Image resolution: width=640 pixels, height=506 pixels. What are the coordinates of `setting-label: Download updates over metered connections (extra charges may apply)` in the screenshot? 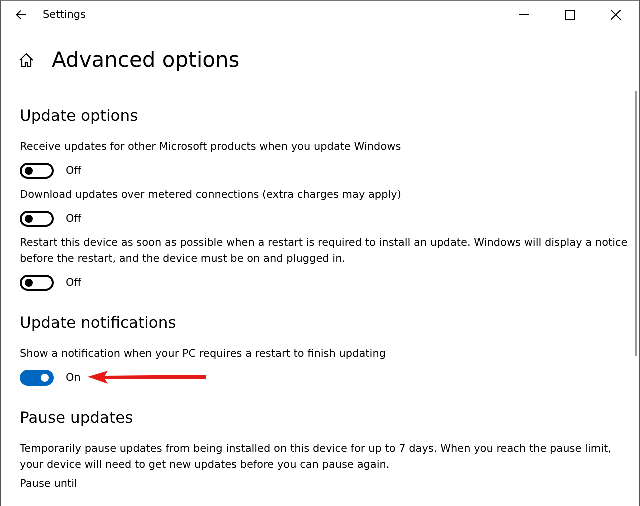 It's located at (211, 195).